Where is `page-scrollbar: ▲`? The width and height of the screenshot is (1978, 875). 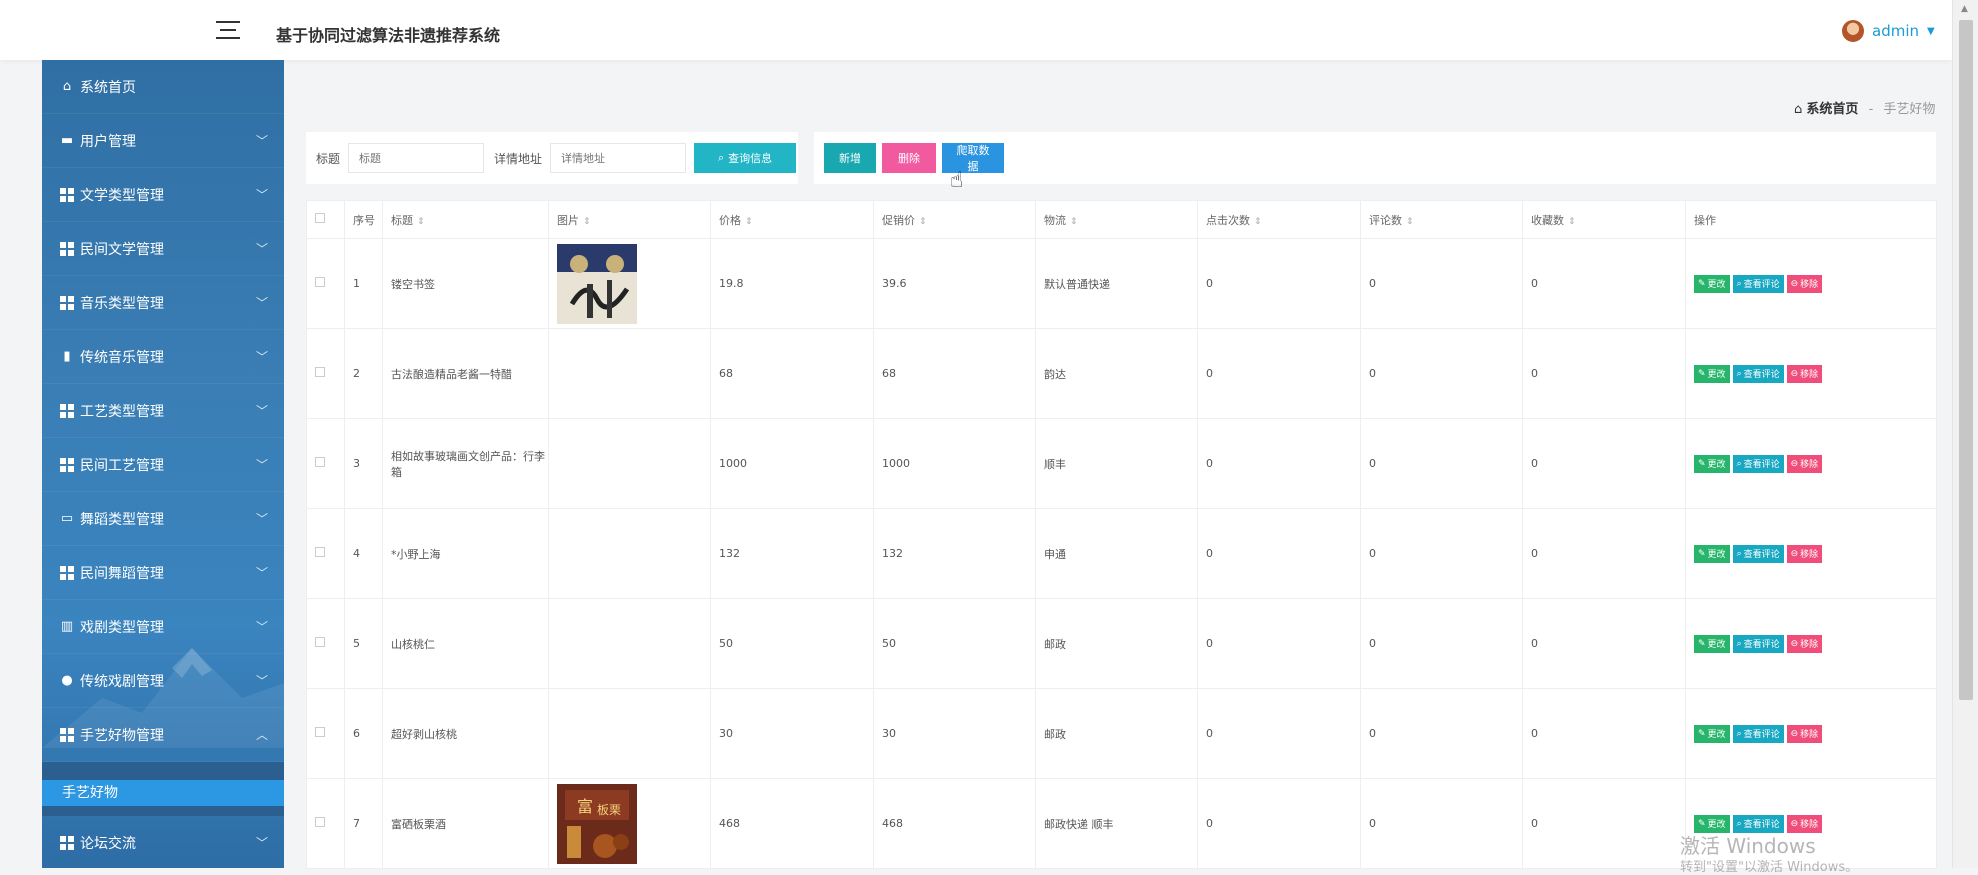
page-scrollbar: ▲ is located at coordinates (1965, 434).